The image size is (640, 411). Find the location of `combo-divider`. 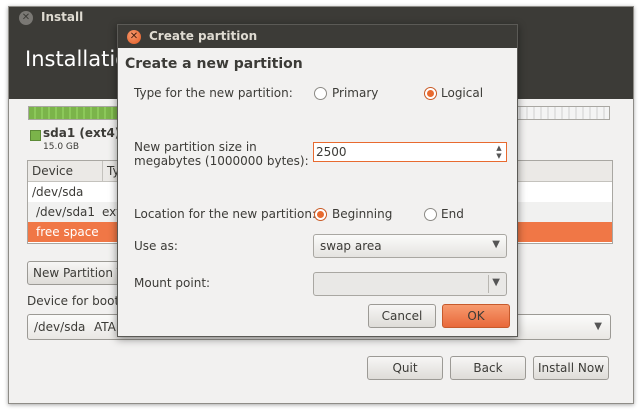

combo-divider is located at coordinates (488, 284).